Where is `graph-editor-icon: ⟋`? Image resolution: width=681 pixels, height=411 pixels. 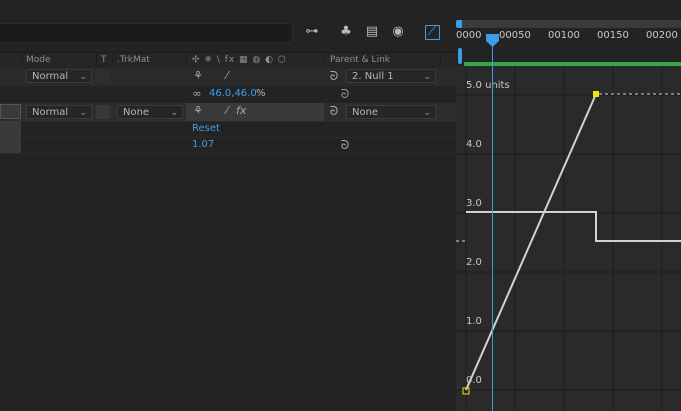
graph-editor-icon: ⟋ is located at coordinates (432, 32).